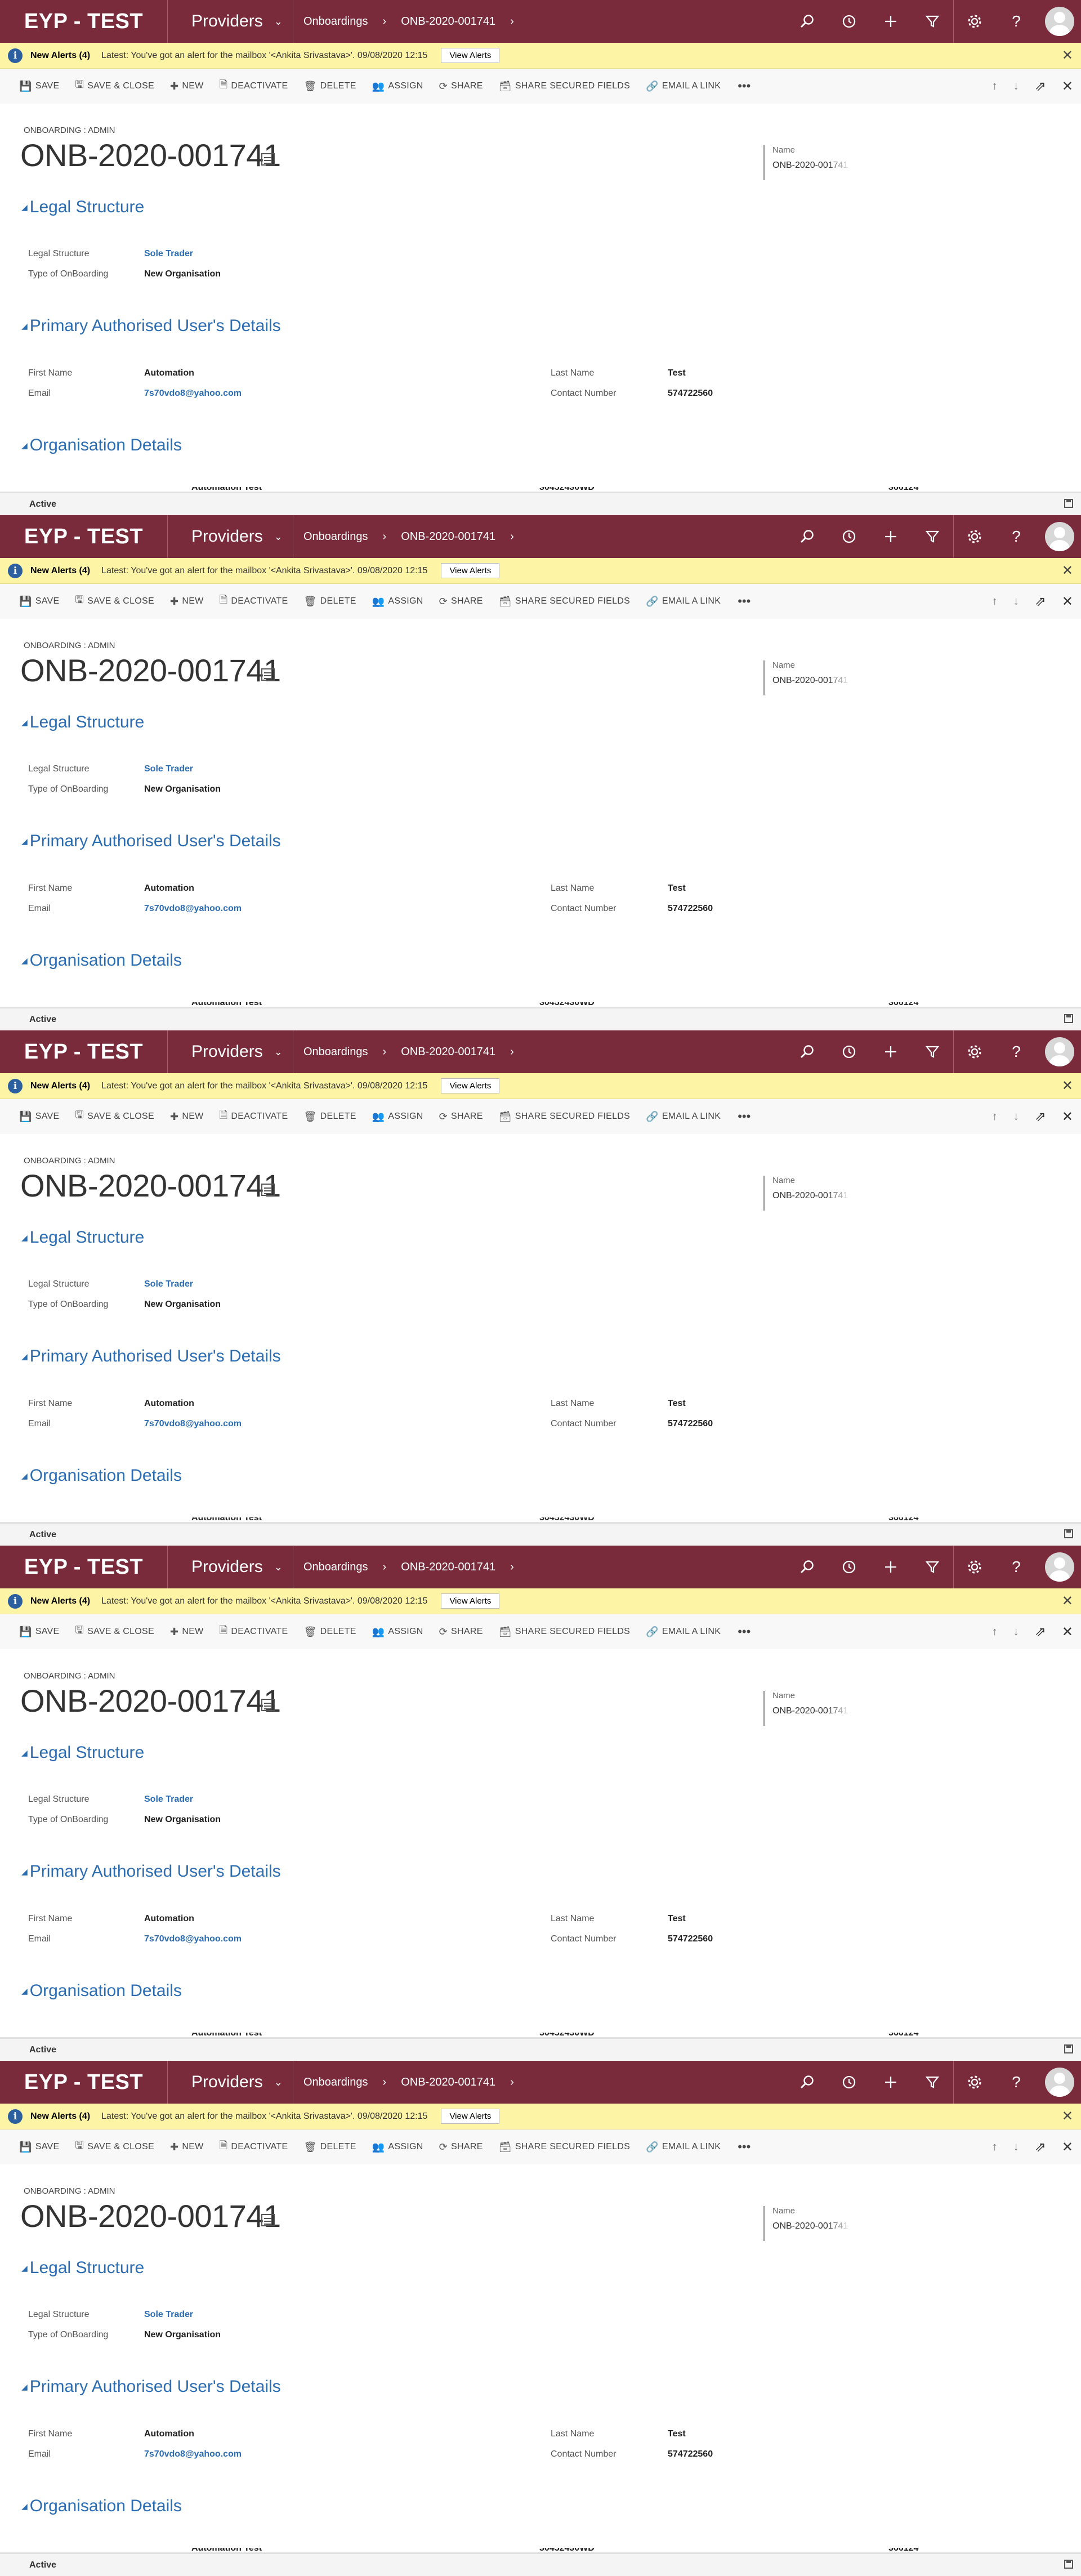 This screenshot has height=2576, width=1081. Describe the element at coordinates (254, 86) in the screenshot. I see `deactivate-button: 🗎 DEACTIVATE` at that location.